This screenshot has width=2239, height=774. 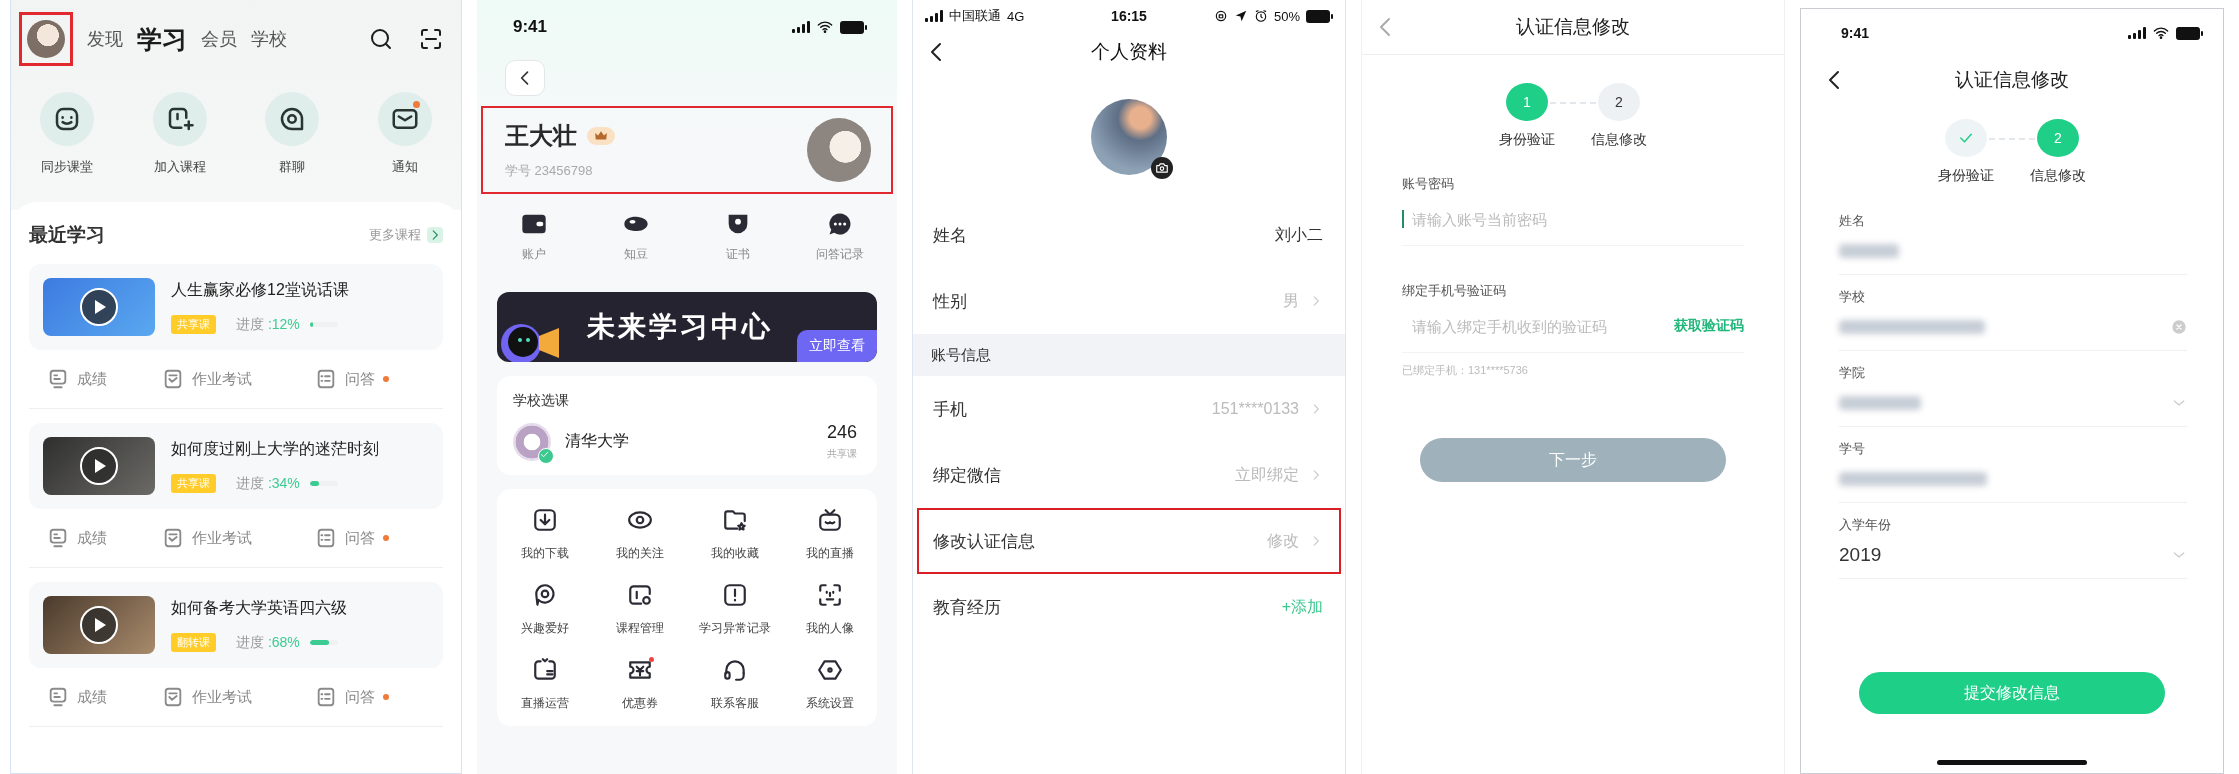 I want to click on count-label: 共享课, so click(x=841, y=454).